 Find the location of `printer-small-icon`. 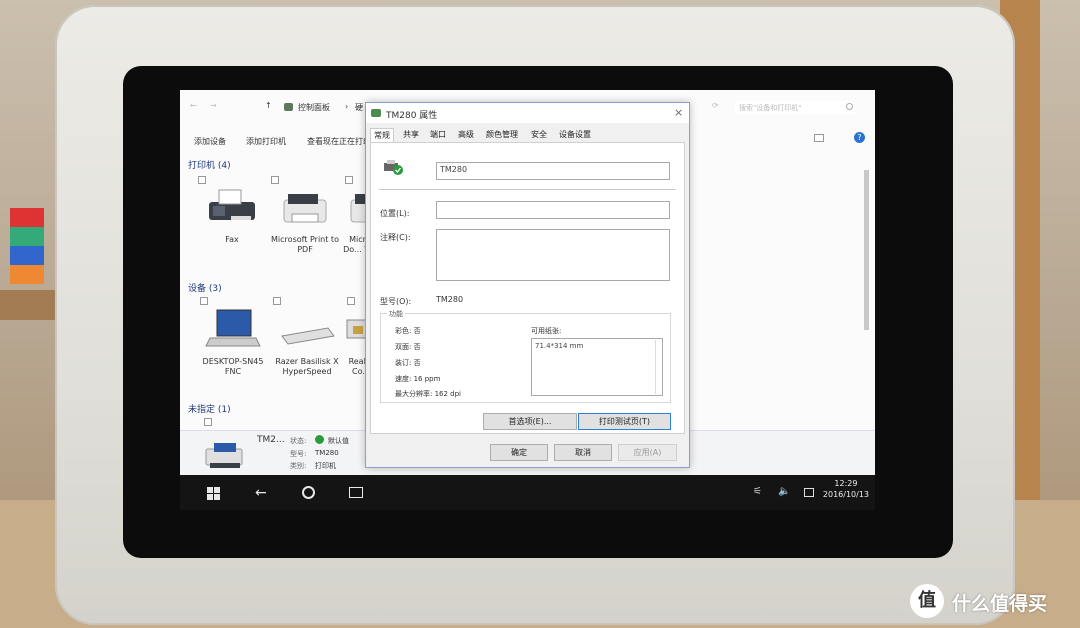

printer-small-icon is located at coordinates (376, 113).